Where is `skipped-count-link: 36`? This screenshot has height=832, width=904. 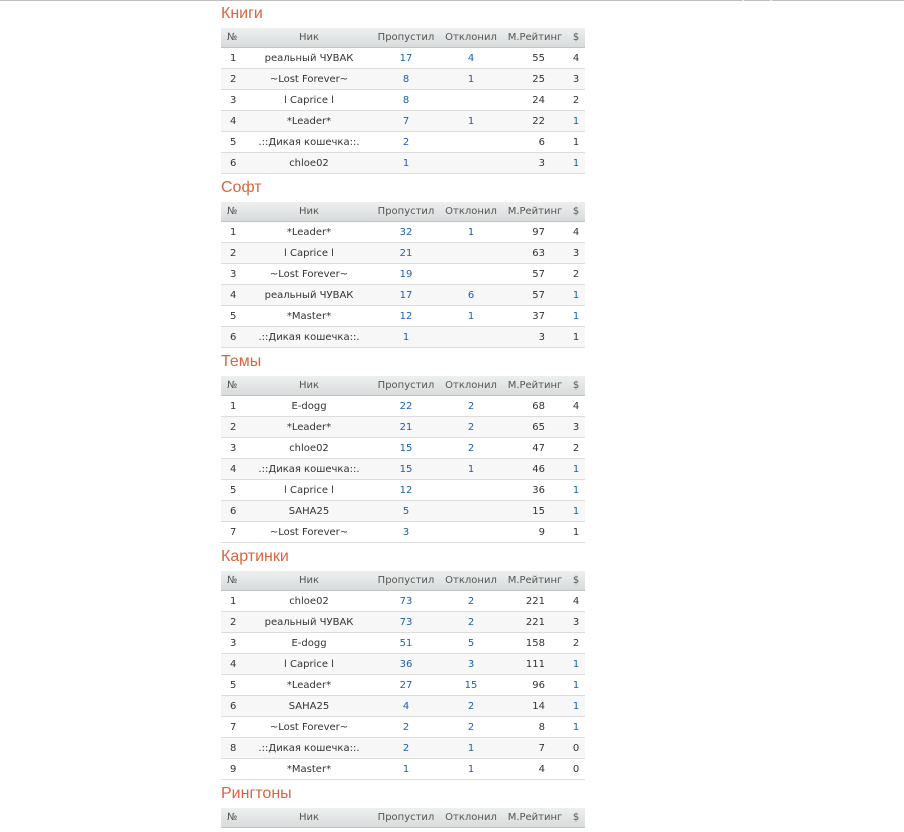
skipped-count-link: 36 is located at coordinates (406, 664).